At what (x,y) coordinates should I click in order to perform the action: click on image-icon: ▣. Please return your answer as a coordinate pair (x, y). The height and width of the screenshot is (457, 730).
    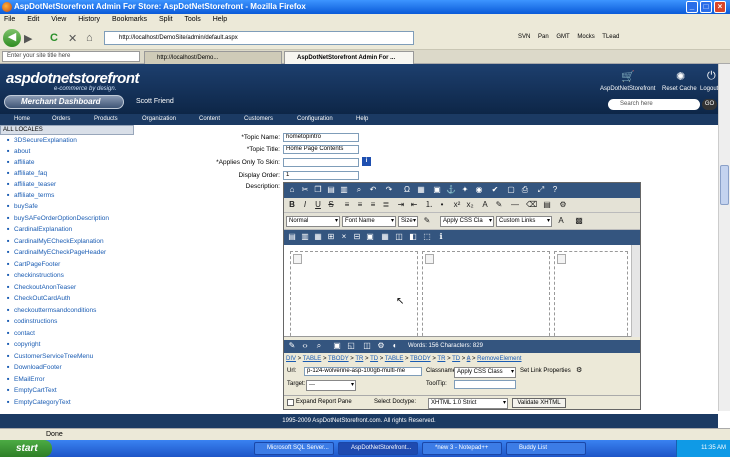
    Looking at the image, I should click on (437, 190).